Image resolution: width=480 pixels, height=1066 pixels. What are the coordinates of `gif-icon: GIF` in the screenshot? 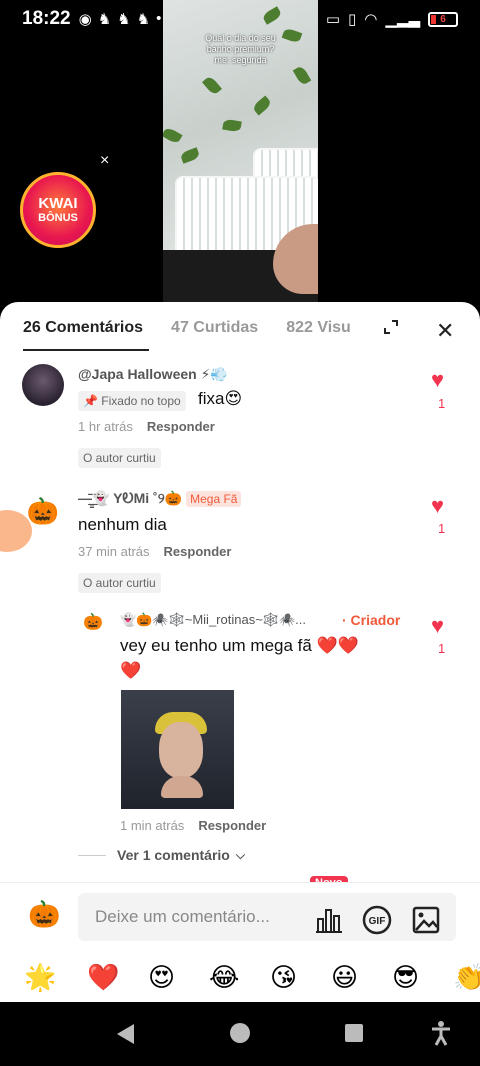 It's located at (377, 920).